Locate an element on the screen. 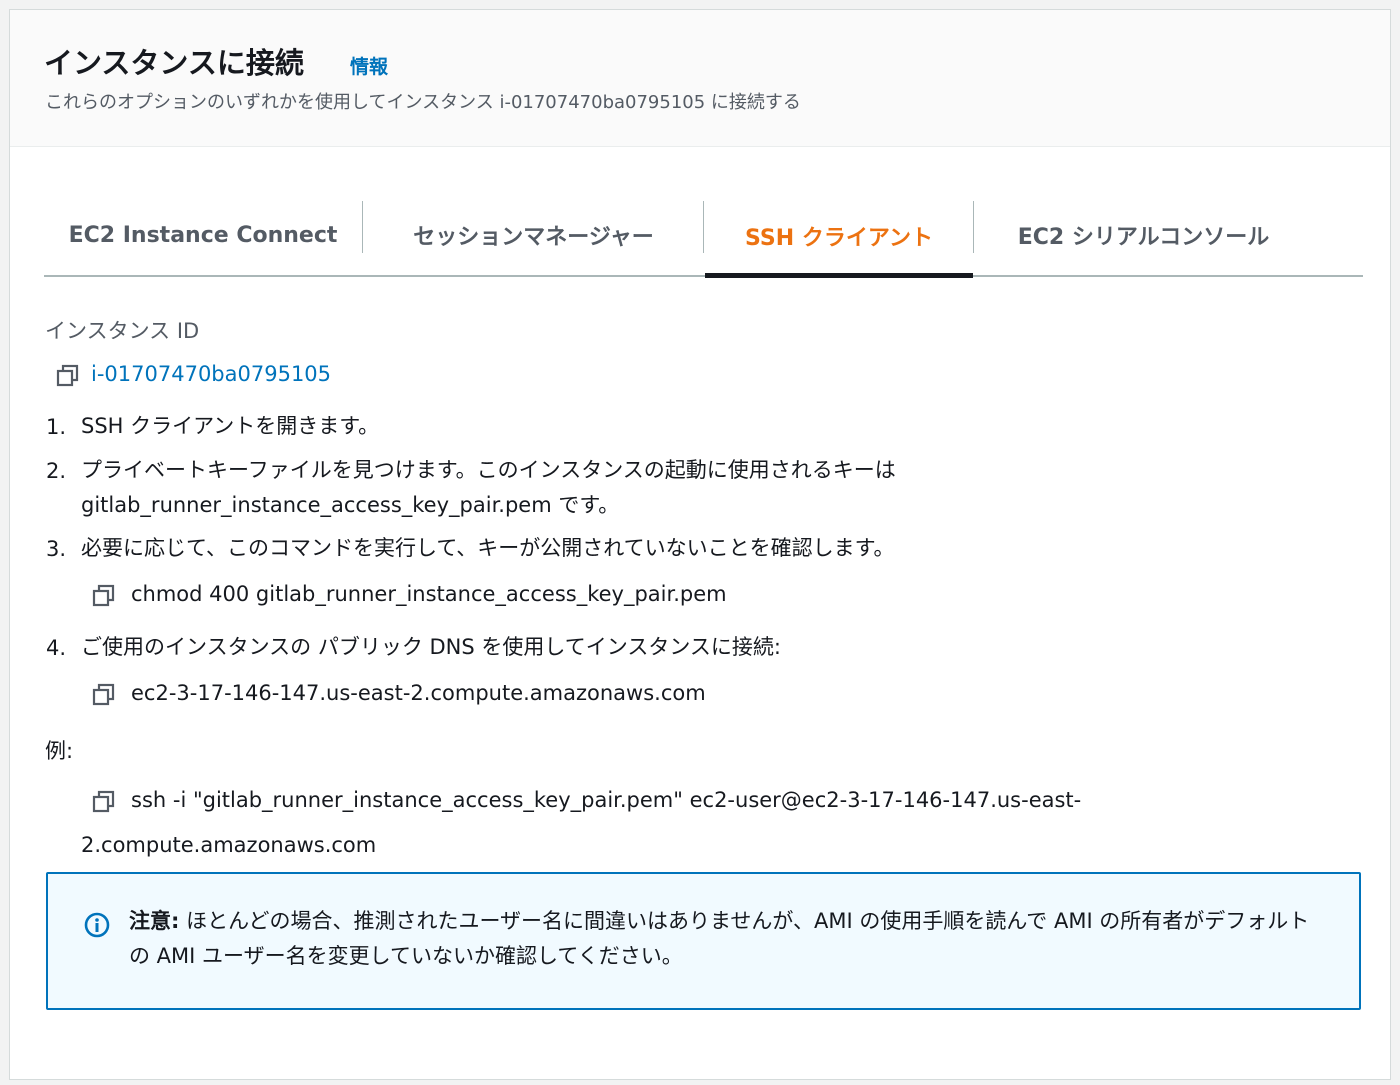  info-link: 情報 is located at coordinates (369, 65).